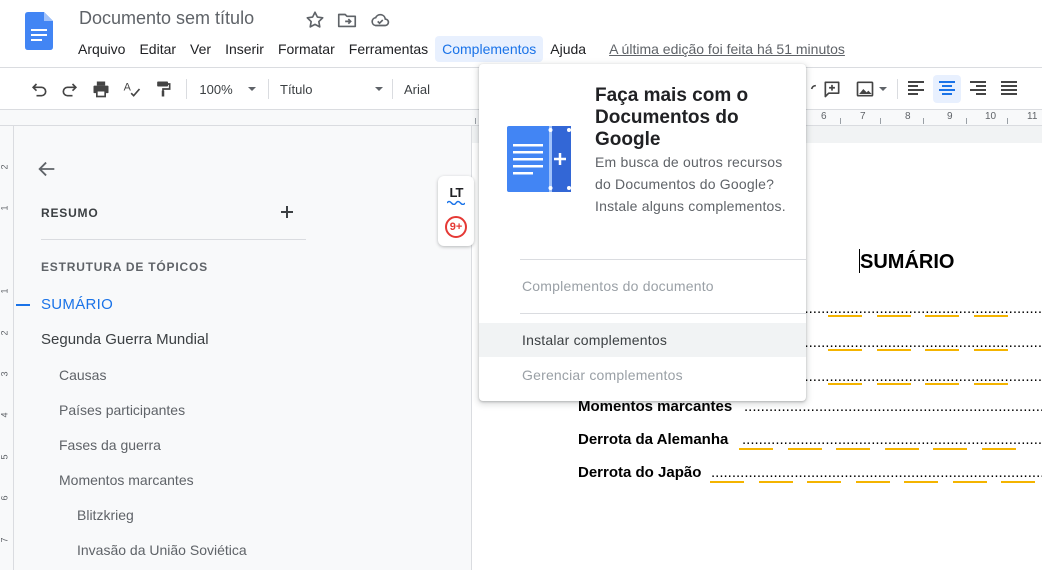 The image size is (1042, 570). Describe the element at coordinates (417, 89) in the screenshot. I see `font-value: Arial` at that location.